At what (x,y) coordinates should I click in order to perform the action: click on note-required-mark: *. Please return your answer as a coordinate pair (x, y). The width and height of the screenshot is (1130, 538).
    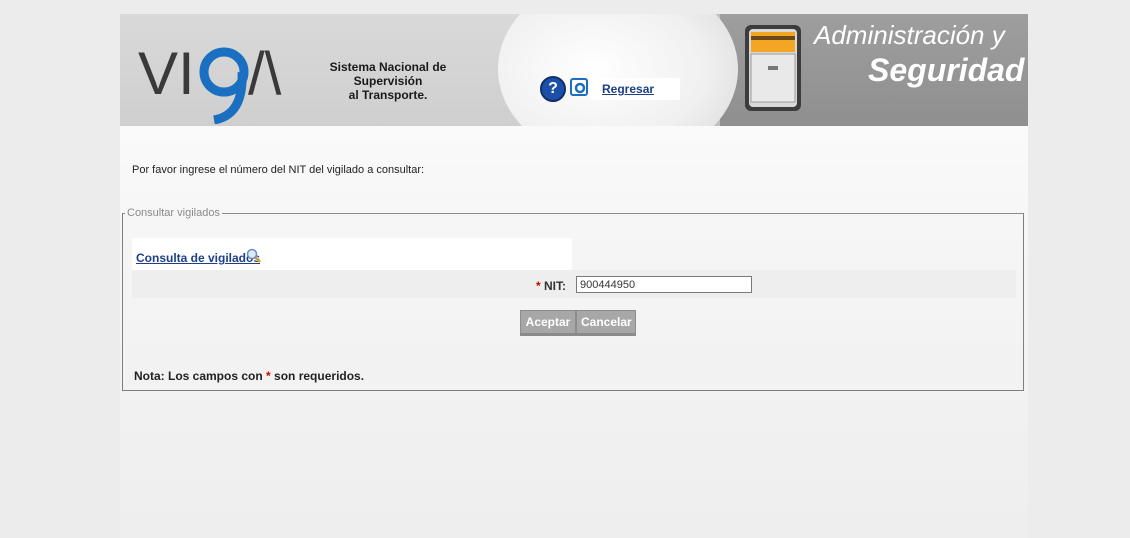
    Looking at the image, I should click on (268, 376).